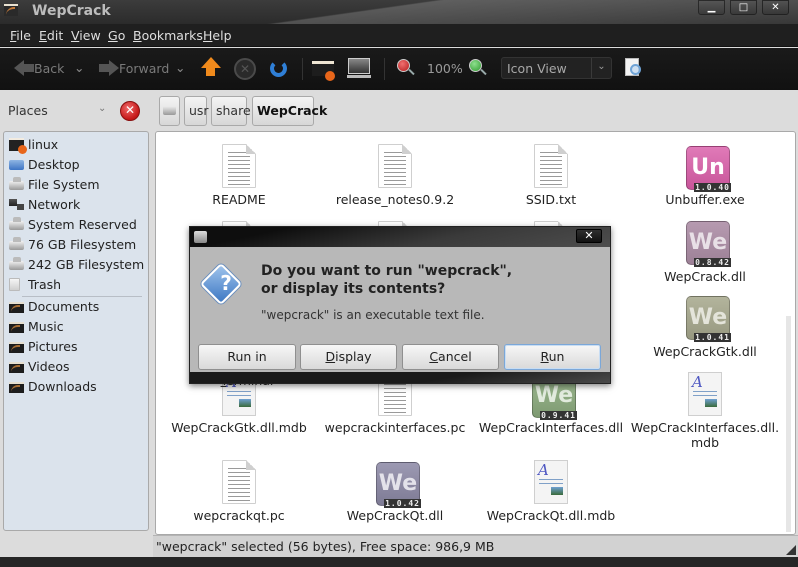  I want to click on file-item-wepcrack-dll: We 0.8.42 WepCrack.dll, so click(705, 251).